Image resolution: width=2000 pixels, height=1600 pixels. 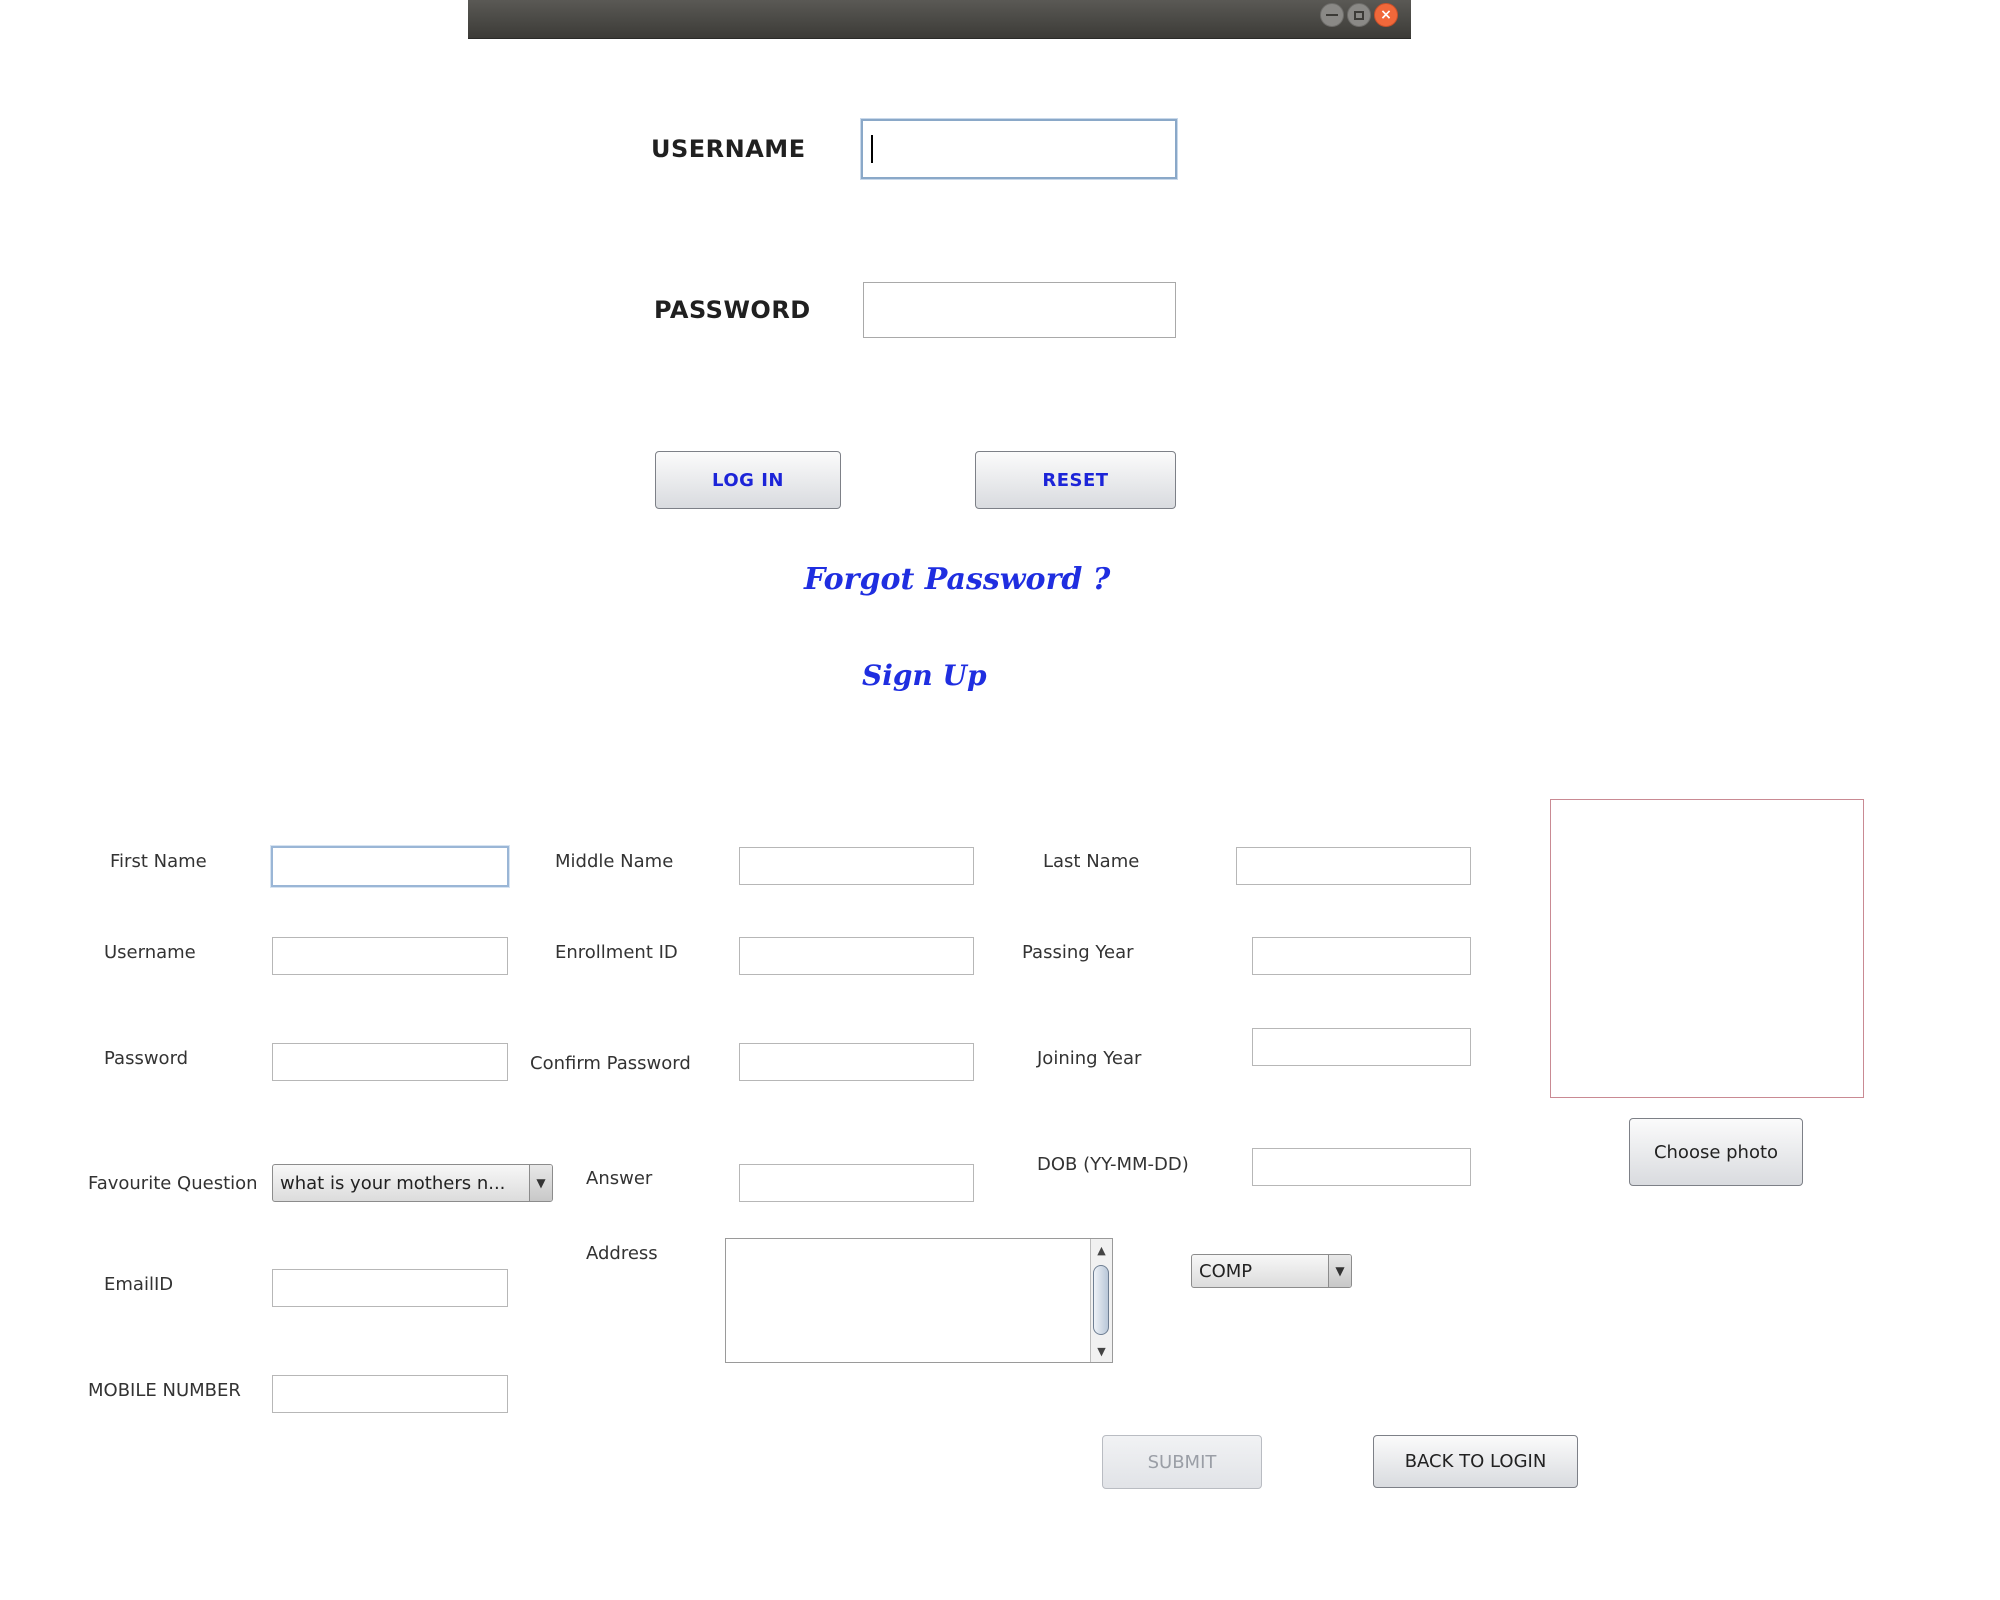 I want to click on maximize-icon, so click(x=1359, y=15).